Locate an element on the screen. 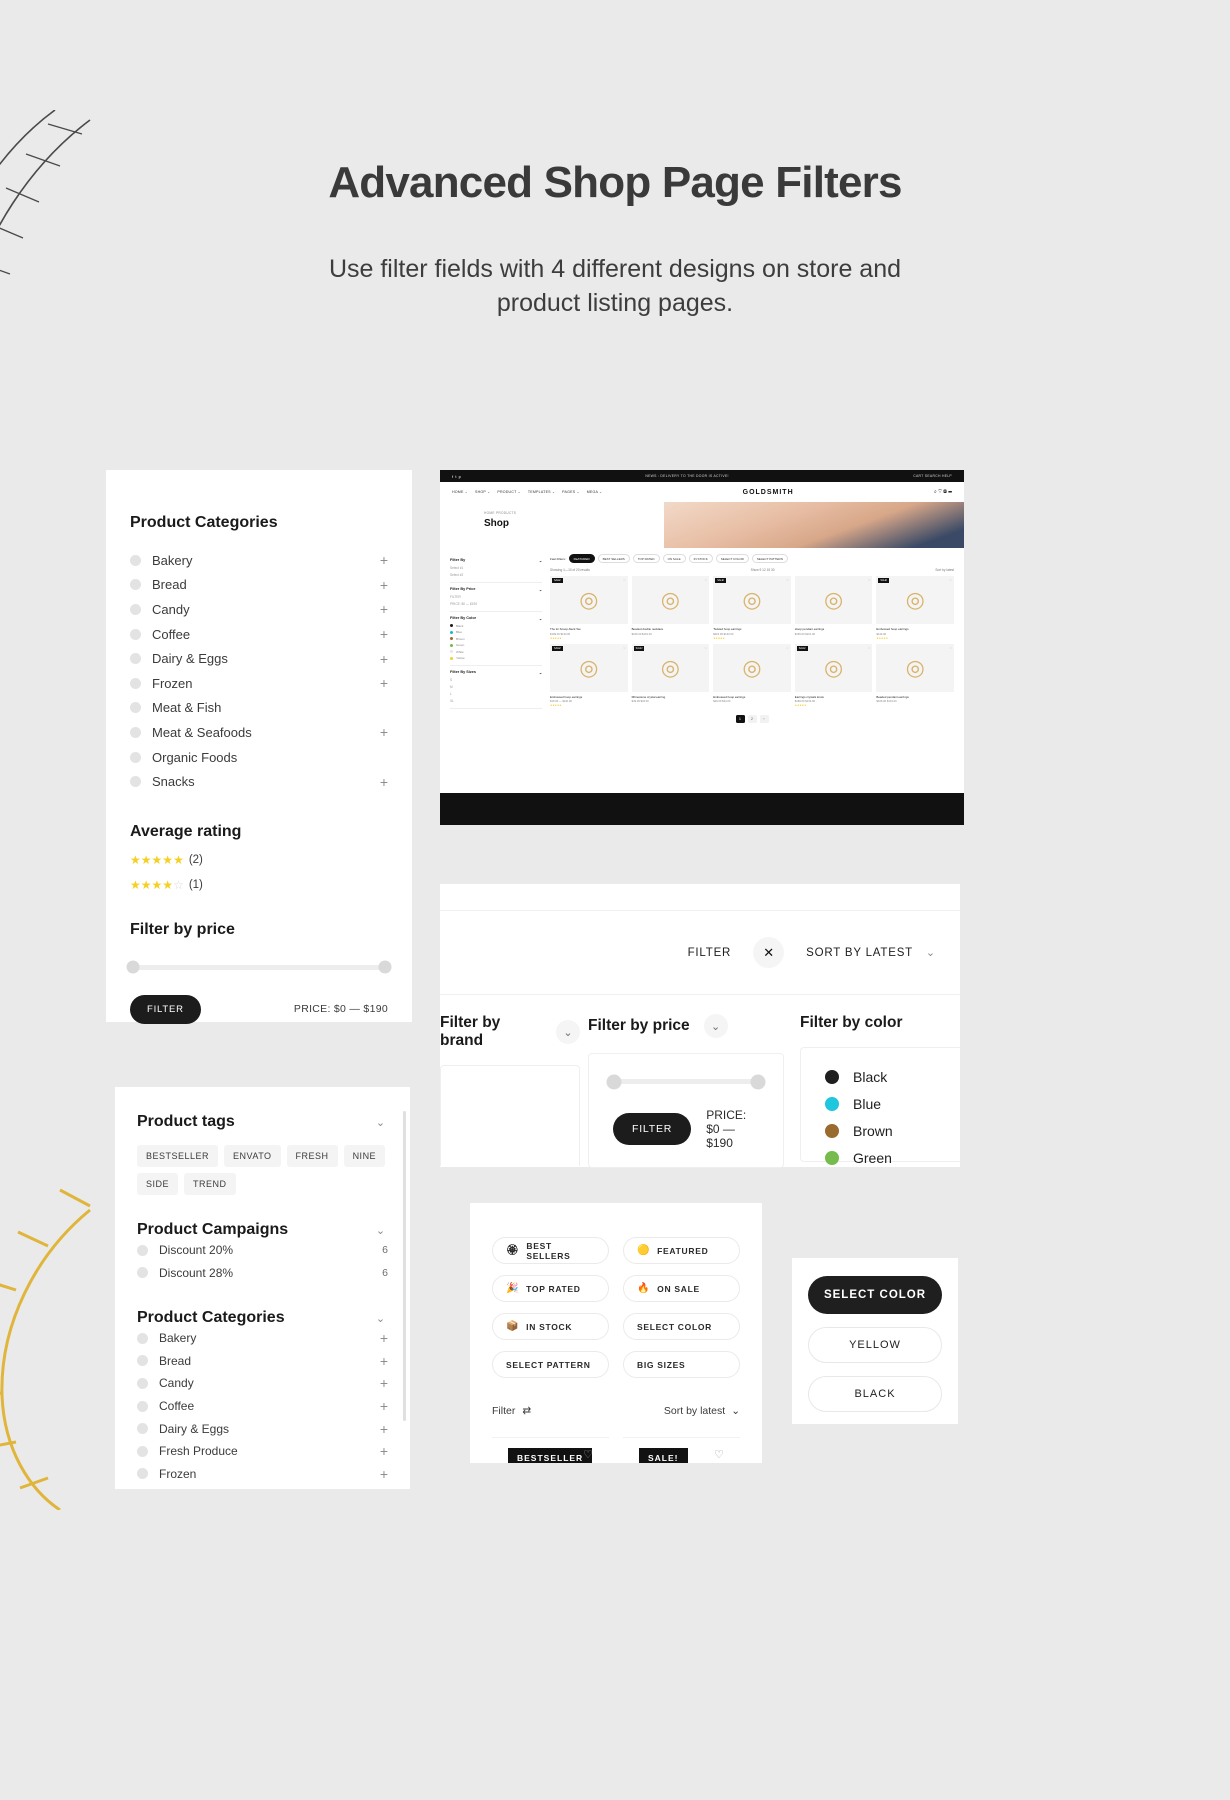  product-title: Hoop pendant earrings is located at coordinates (834, 629).